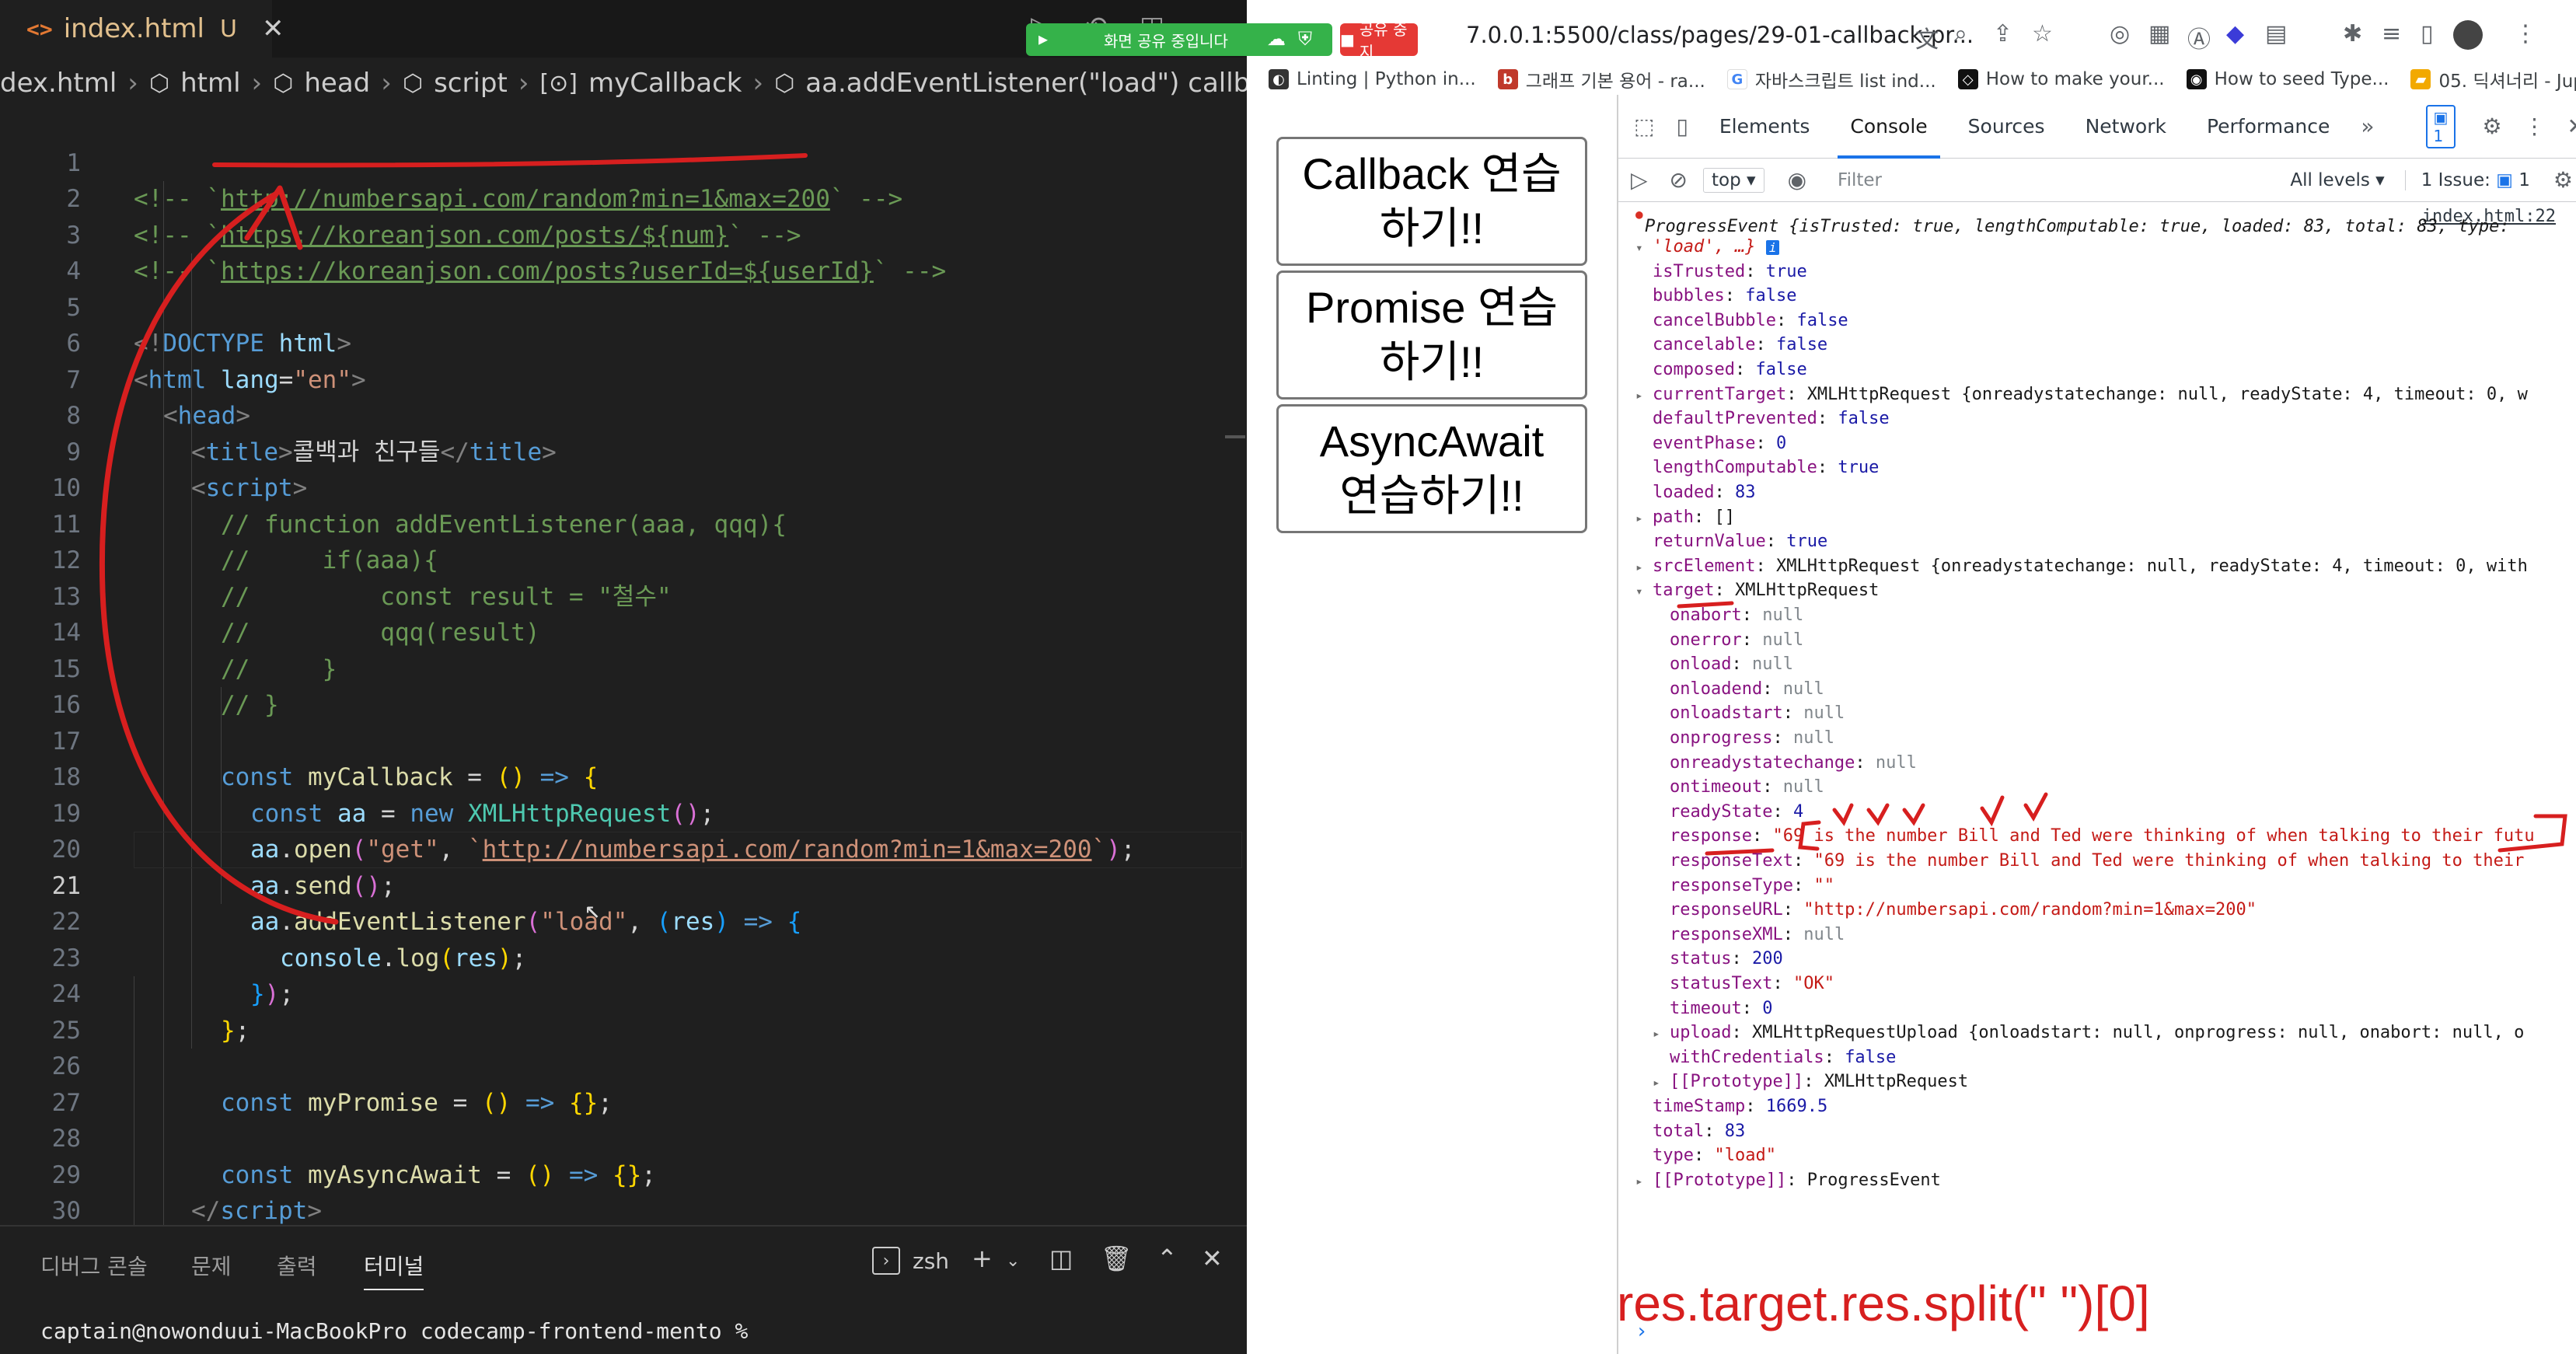 The height and width of the screenshot is (1354, 2576). I want to click on tab-output: 출력, so click(297, 1265).